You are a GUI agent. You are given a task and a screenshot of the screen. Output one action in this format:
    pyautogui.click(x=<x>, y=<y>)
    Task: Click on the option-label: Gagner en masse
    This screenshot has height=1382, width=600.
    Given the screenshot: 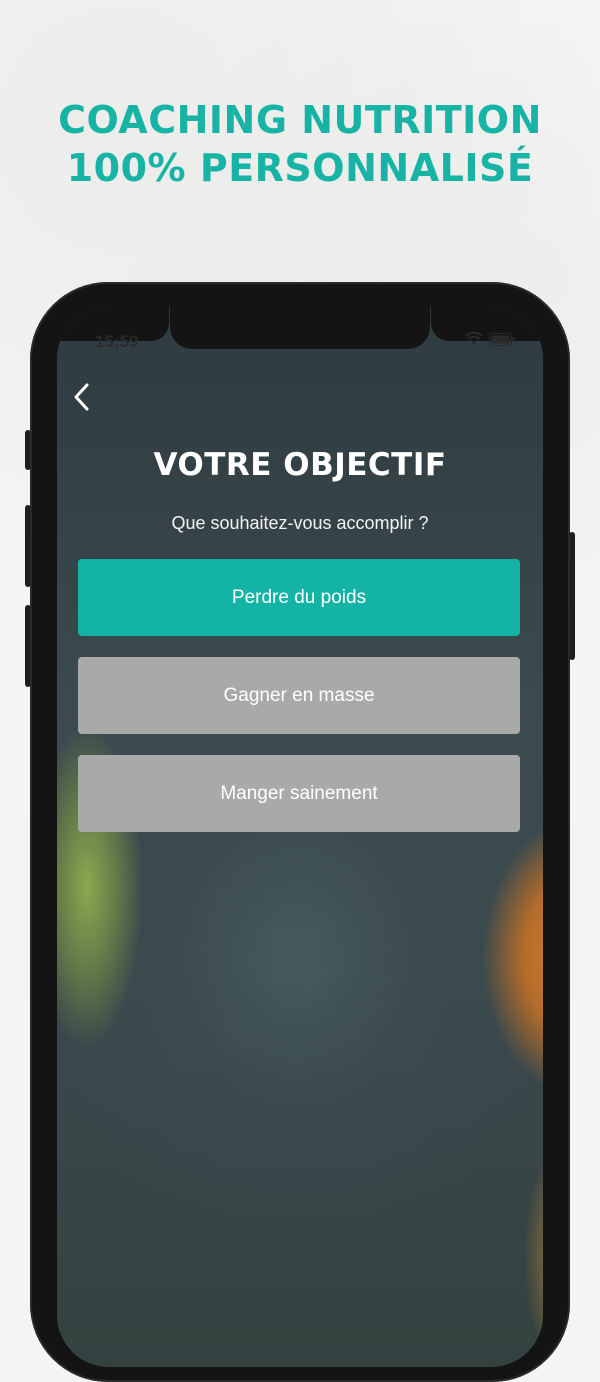 What is the action you would take?
    pyautogui.click(x=299, y=695)
    